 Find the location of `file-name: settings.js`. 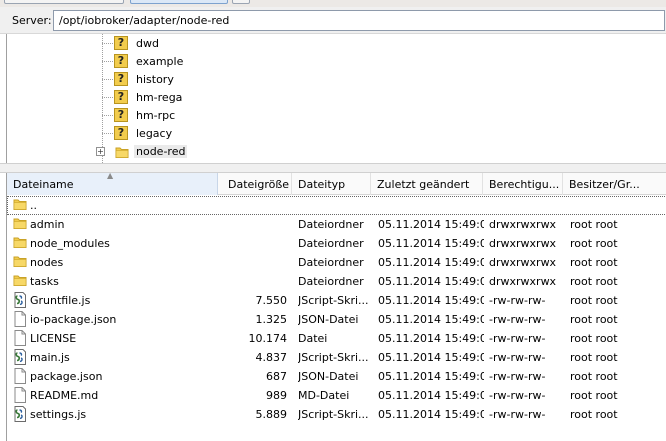

file-name: settings.js is located at coordinates (58, 414).